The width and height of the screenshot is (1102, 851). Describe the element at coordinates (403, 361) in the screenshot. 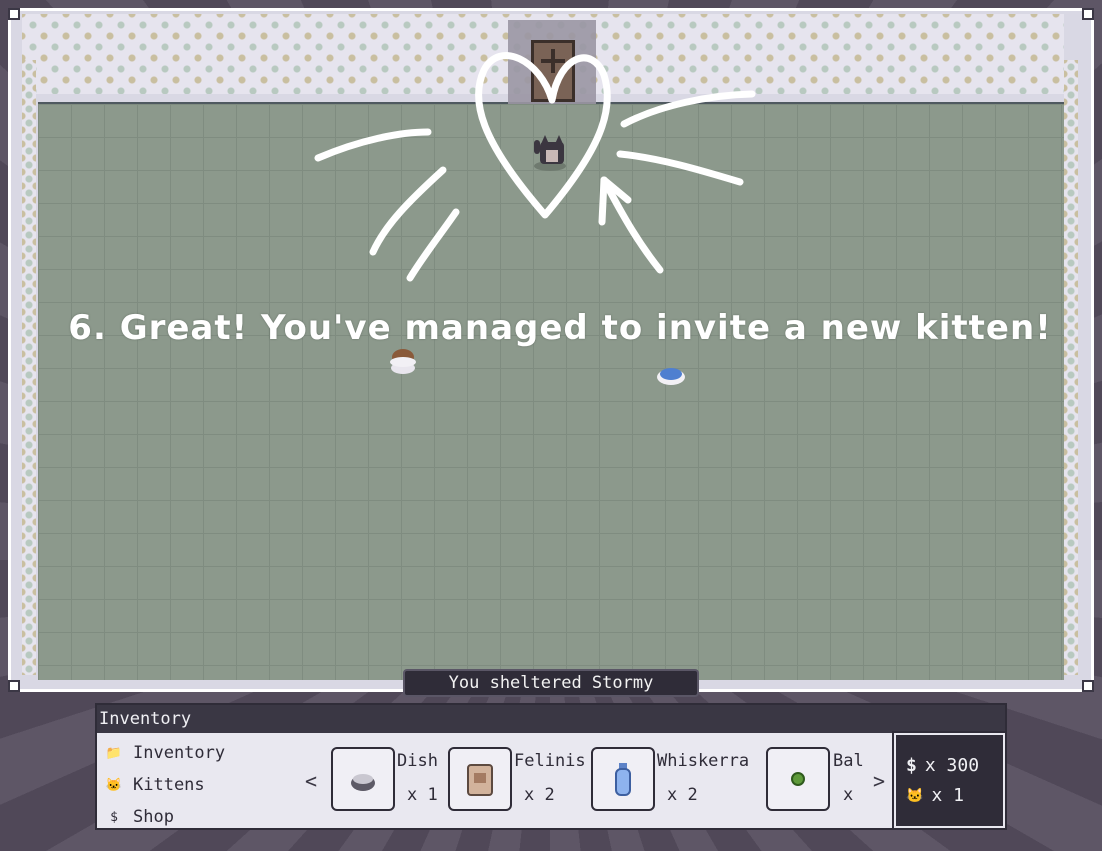

I see `food-bowl-sprite` at that location.